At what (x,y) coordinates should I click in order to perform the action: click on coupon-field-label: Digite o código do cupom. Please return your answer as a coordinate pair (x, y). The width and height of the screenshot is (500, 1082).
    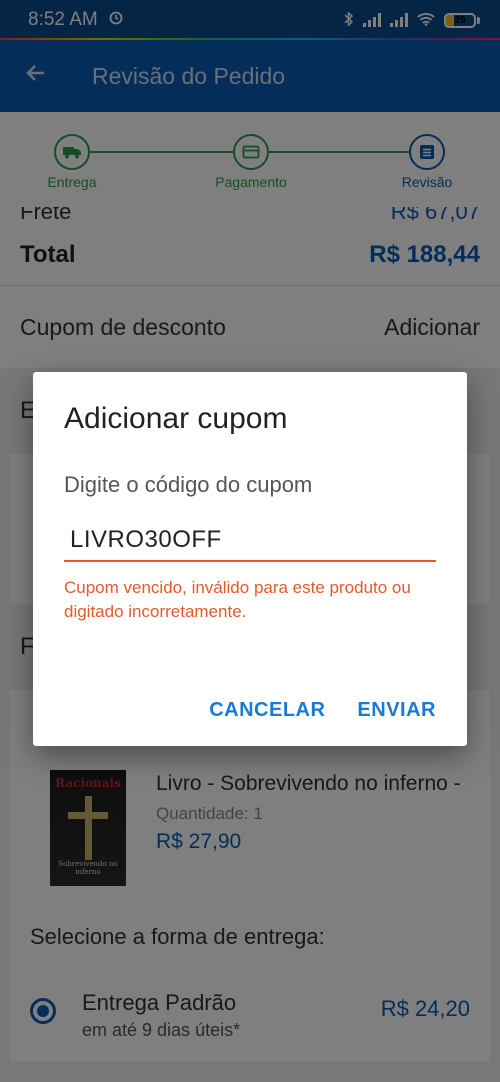
    Looking at the image, I should click on (188, 484).